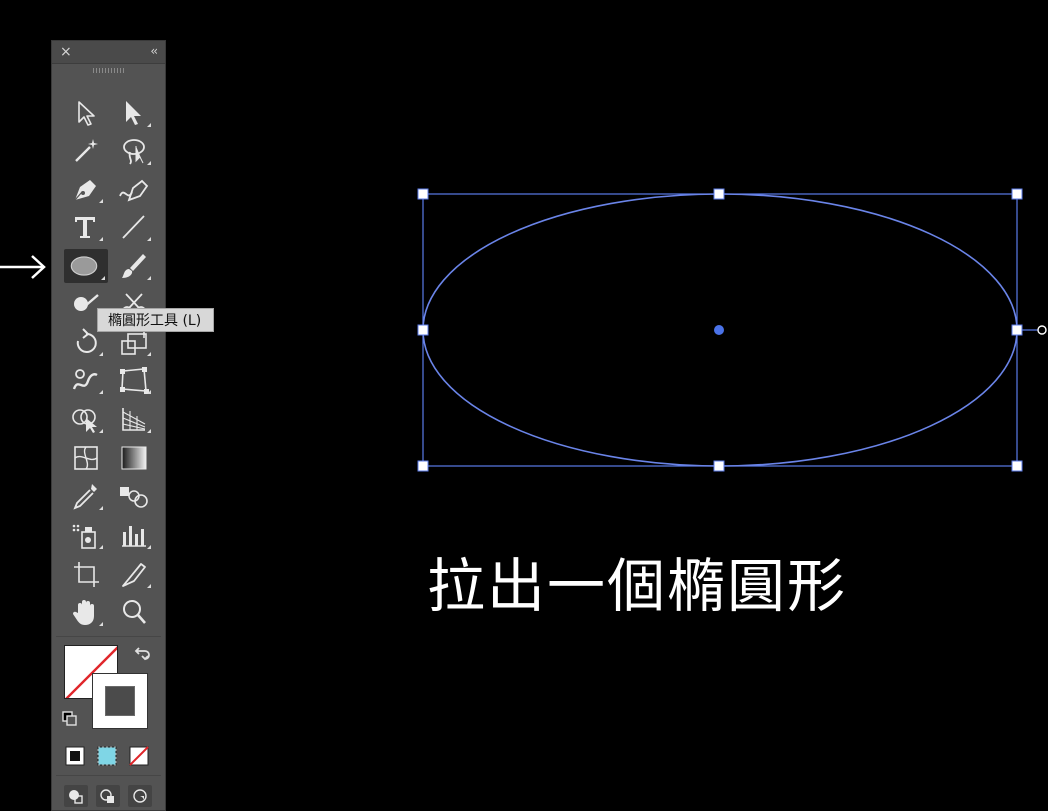 Image resolution: width=1048 pixels, height=811 pixels. I want to click on magic-wand-icon, so click(86, 150).